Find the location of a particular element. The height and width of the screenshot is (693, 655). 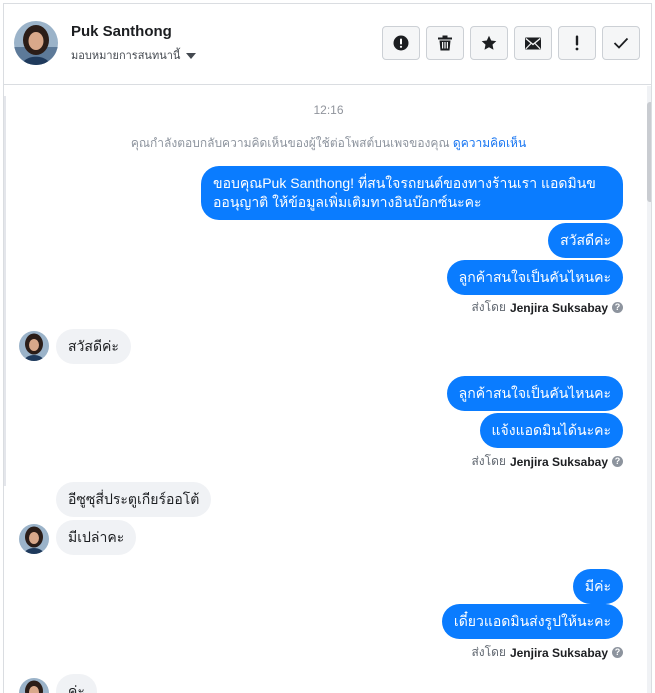

outgoing-message: เดี๋ยวแอดมินส่งรูปให้นะคะ is located at coordinates (532, 621).